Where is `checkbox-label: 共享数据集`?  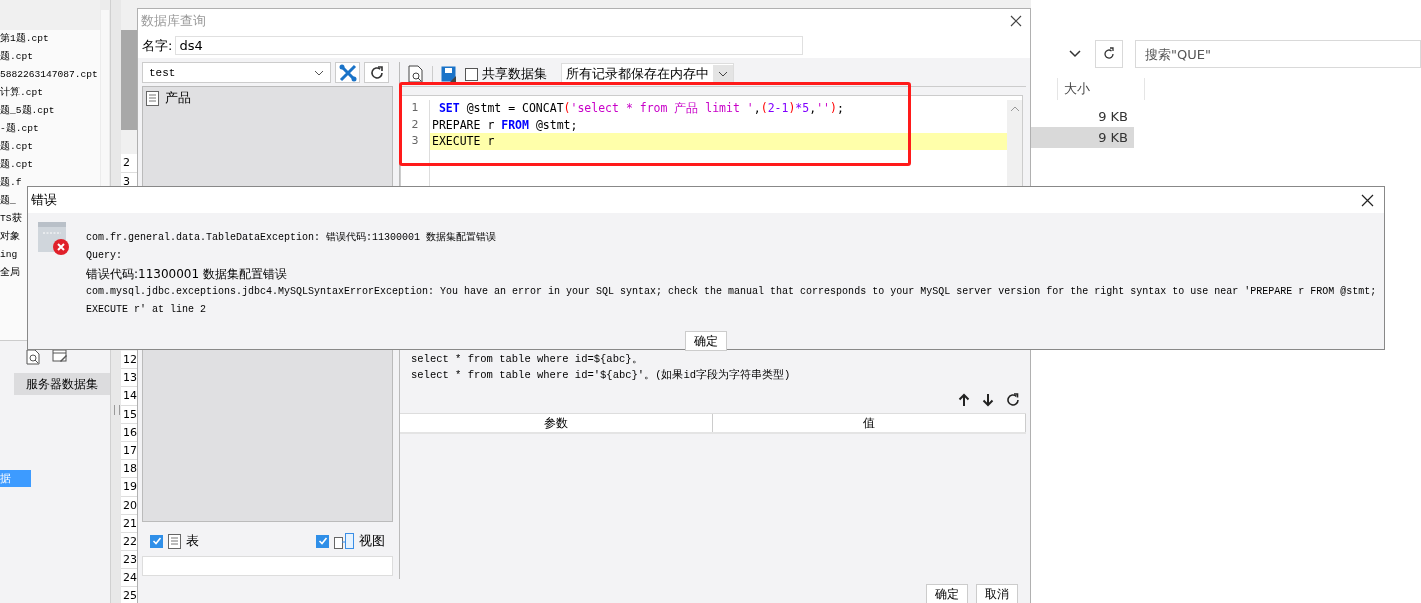
checkbox-label: 共享数据集 is located at coordinates (514, 74).